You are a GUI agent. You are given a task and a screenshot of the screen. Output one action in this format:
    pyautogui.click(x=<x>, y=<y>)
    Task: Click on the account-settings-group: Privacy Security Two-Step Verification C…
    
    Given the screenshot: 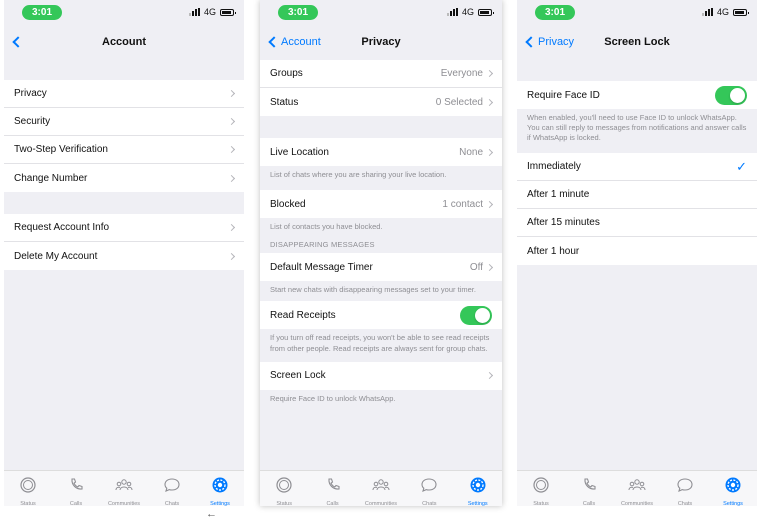 What is the action you would take?
    pyautogui.click(x=124, y=136)
    